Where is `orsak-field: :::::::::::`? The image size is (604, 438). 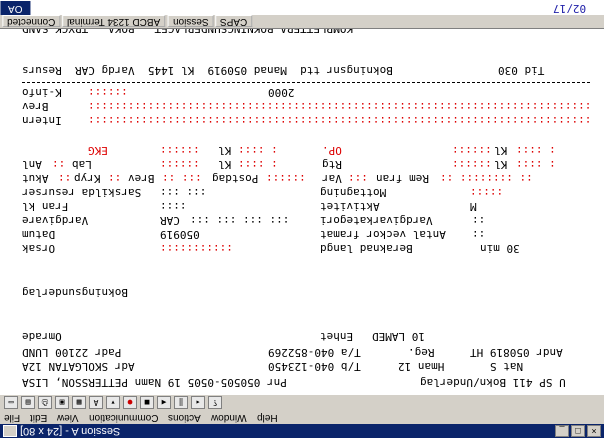
orsak-field: ::::::::::: is located at coordinates (196, 248).